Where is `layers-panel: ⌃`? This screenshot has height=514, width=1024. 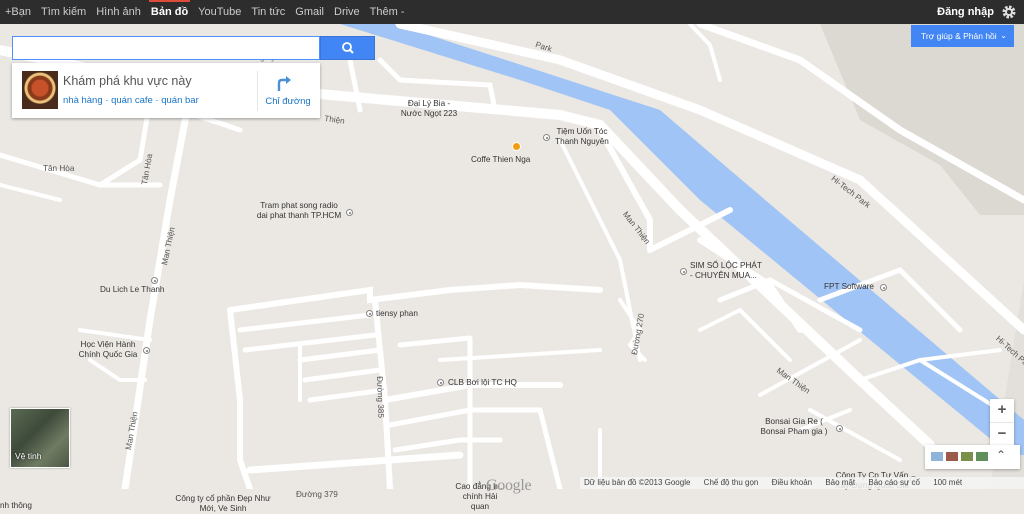 layers-panel: ⌃ is located at coordinates (972, 457).